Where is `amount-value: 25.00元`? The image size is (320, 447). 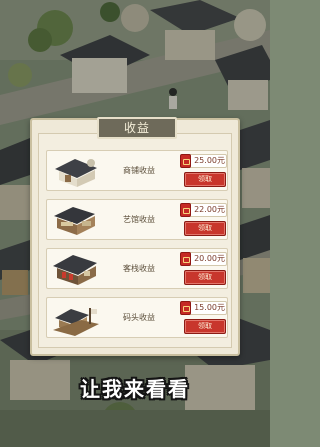
amount-value: 25.00元 is located at coordinates (209, 160).